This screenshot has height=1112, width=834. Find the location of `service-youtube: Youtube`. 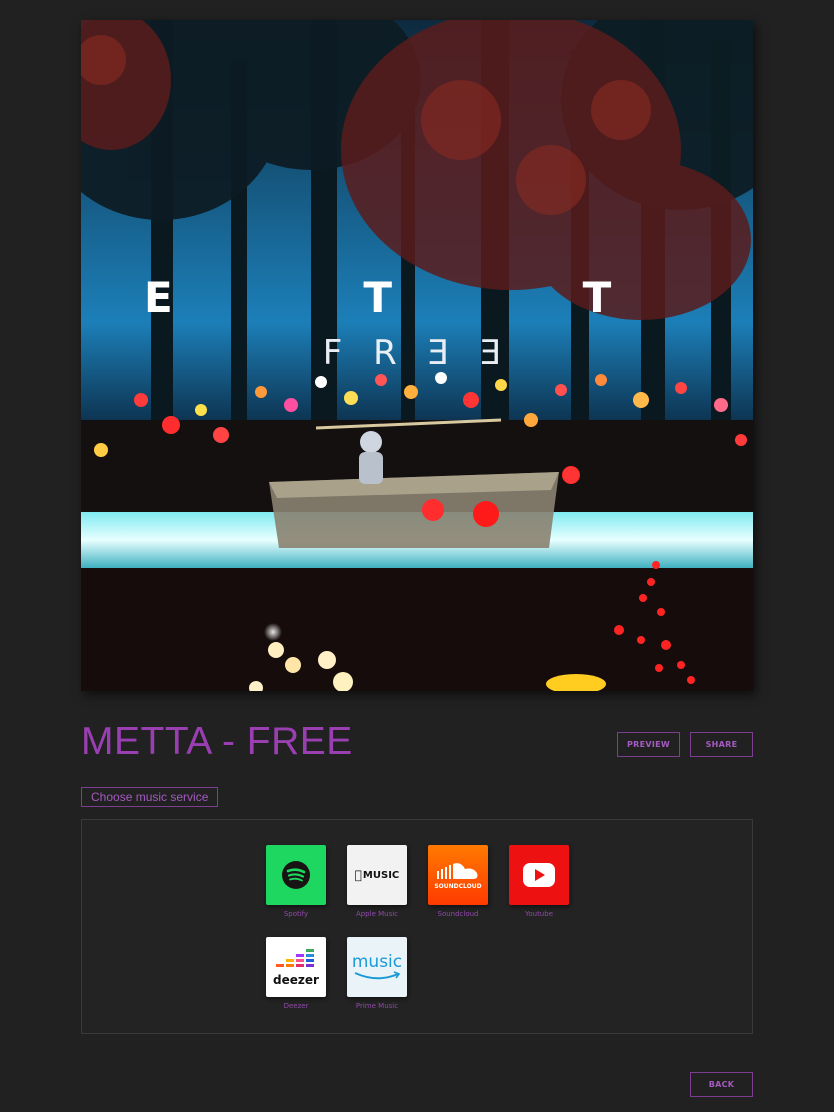

service-youtube: Youtube is located at coordinates (539, 881).